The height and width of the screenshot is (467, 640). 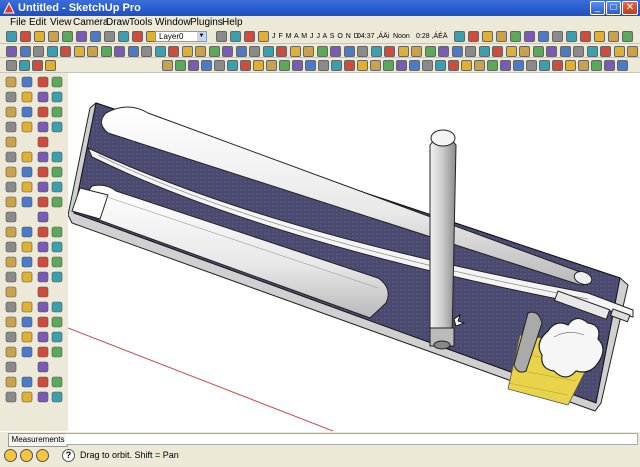 What do you see at coordinates (173, 22) in the screenshot?
I see `menu-window: Window` at bounding box center [173, 22].